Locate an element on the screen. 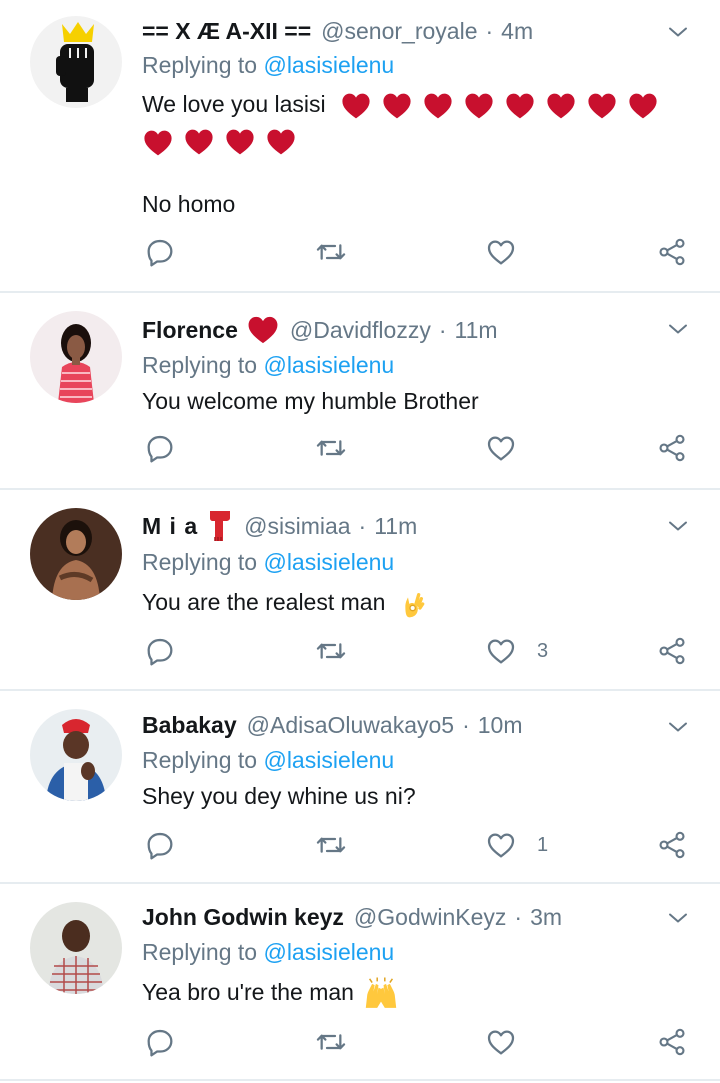 This screenshot has width=720, height=1083. tweet-text: We love you lasisi is located at coordinates (416, 122).